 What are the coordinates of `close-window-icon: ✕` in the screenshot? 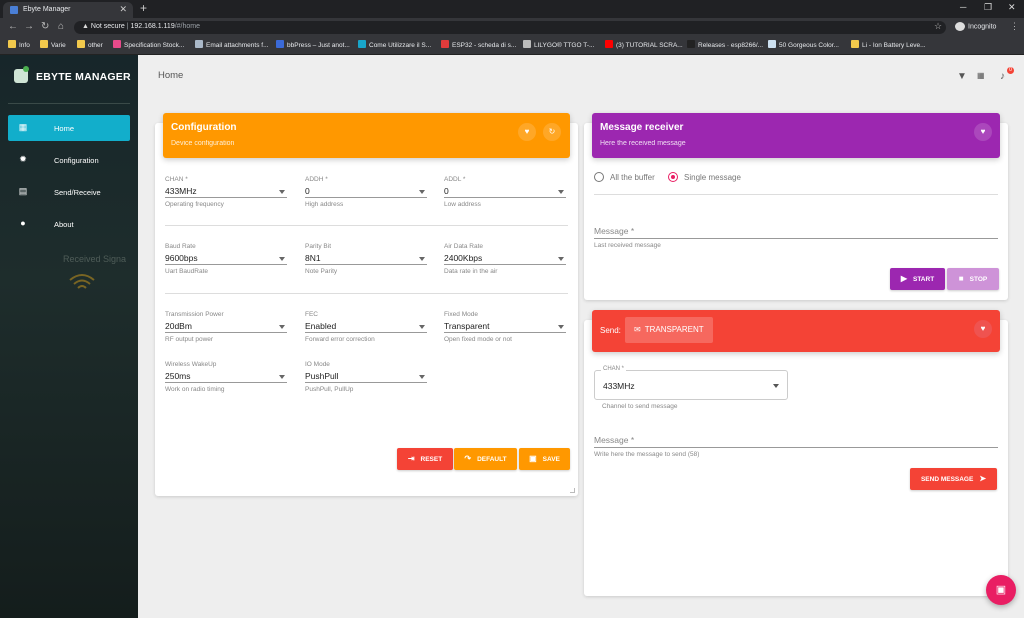 It's located at (1012, 7).